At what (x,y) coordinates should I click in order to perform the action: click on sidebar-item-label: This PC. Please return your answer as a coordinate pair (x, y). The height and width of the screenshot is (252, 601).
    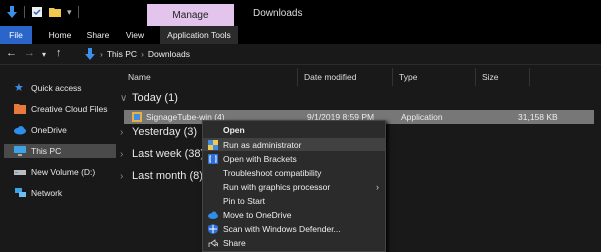
    Looking at the image, I should click on (46, 151).